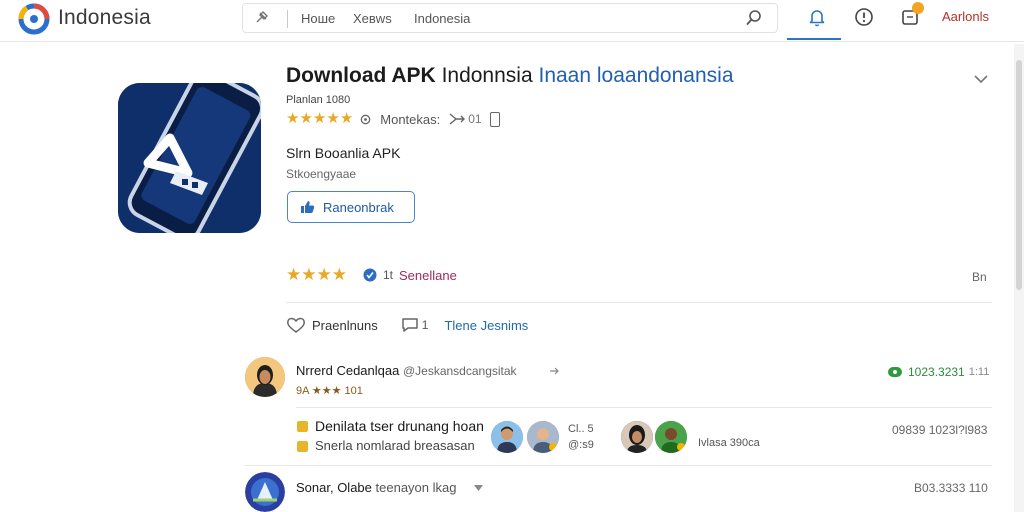 This screenshot has width=1024, height=512. I want to click on notification-badge, so click(918, 8).